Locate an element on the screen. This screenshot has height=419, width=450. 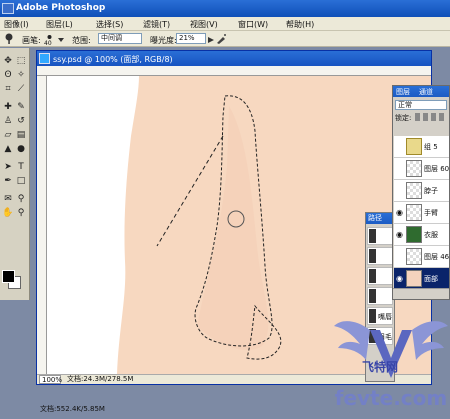
menu-layer: 图层(L) is located at coordinates (59, 24).